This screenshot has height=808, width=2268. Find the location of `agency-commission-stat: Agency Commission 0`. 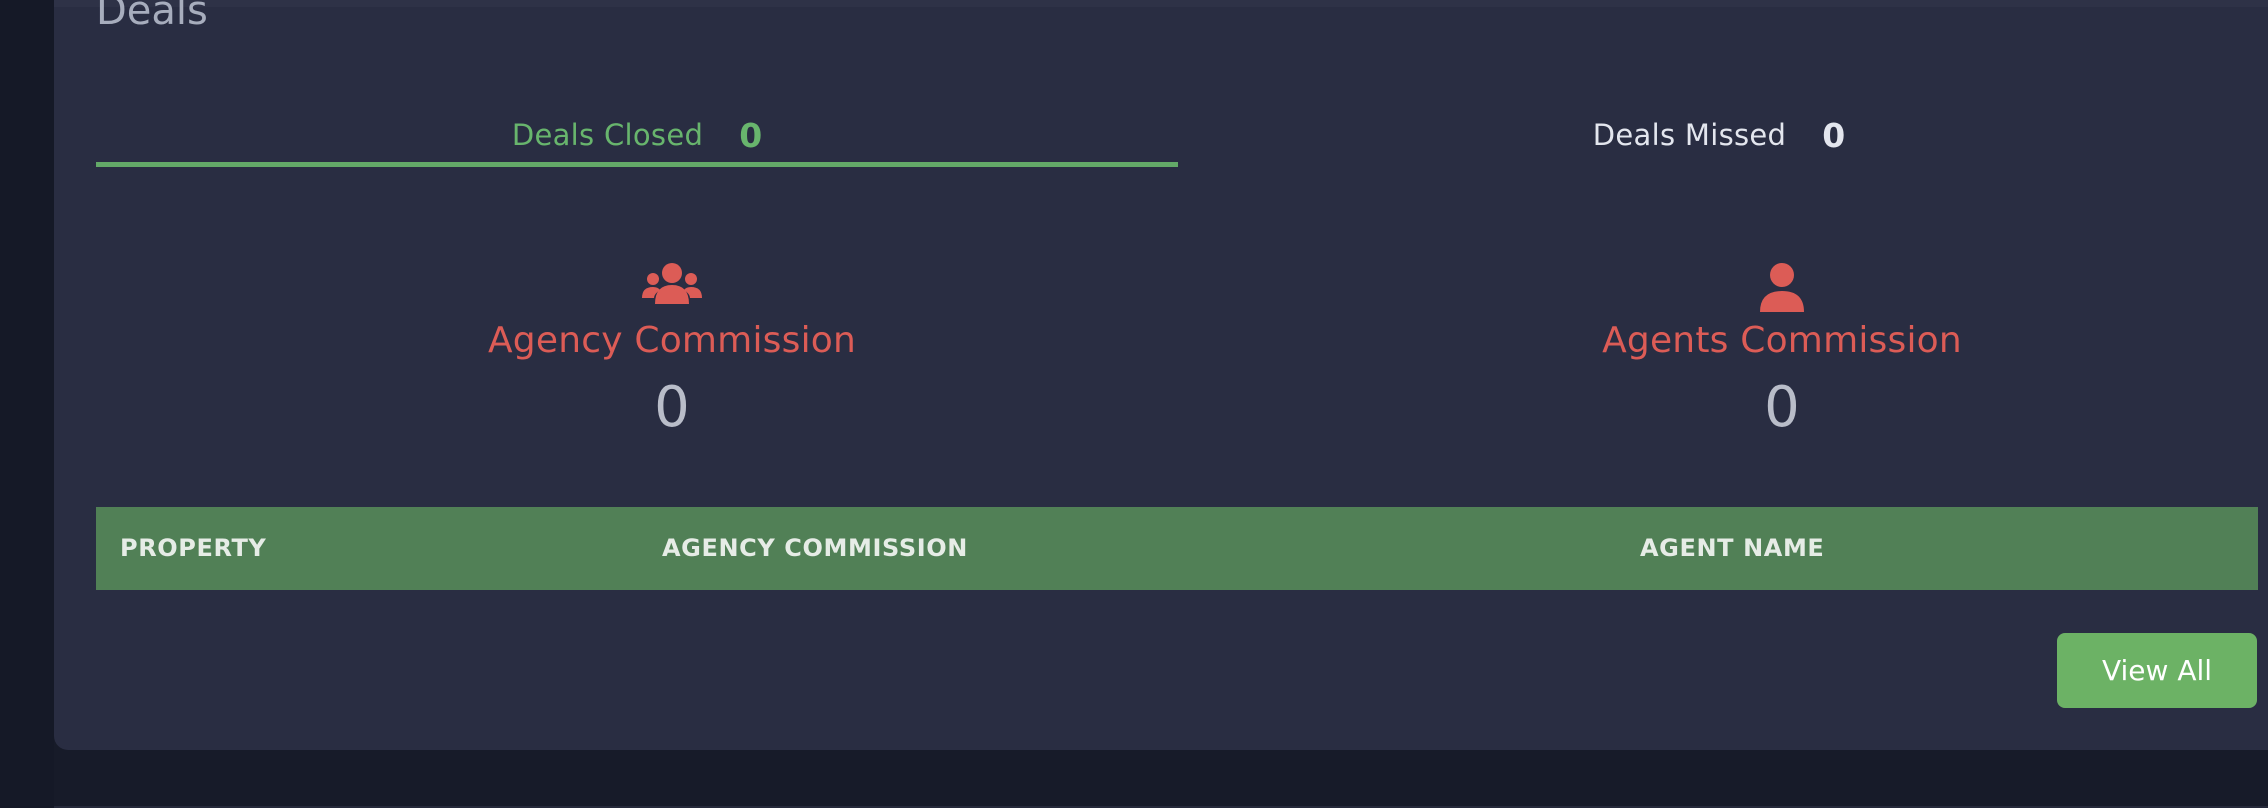

agency-commission-stat: Agency Commission 0 is located at coordinates (672, 351).